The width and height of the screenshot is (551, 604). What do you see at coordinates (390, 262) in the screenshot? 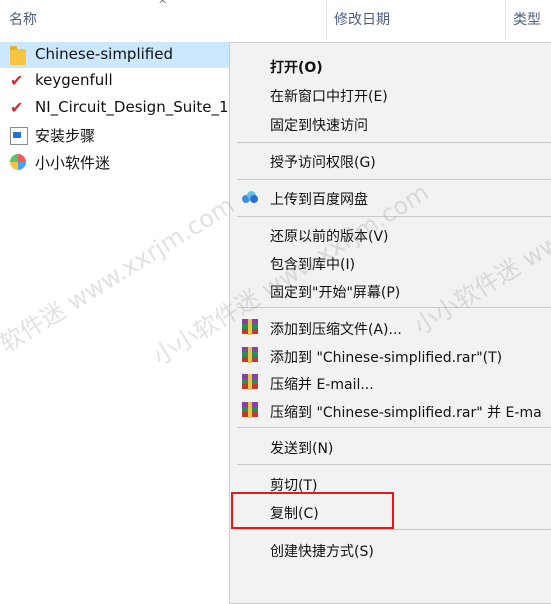
I see `menu-item-include-library: 包含到库中(I)` at bounding box center [390, 262].